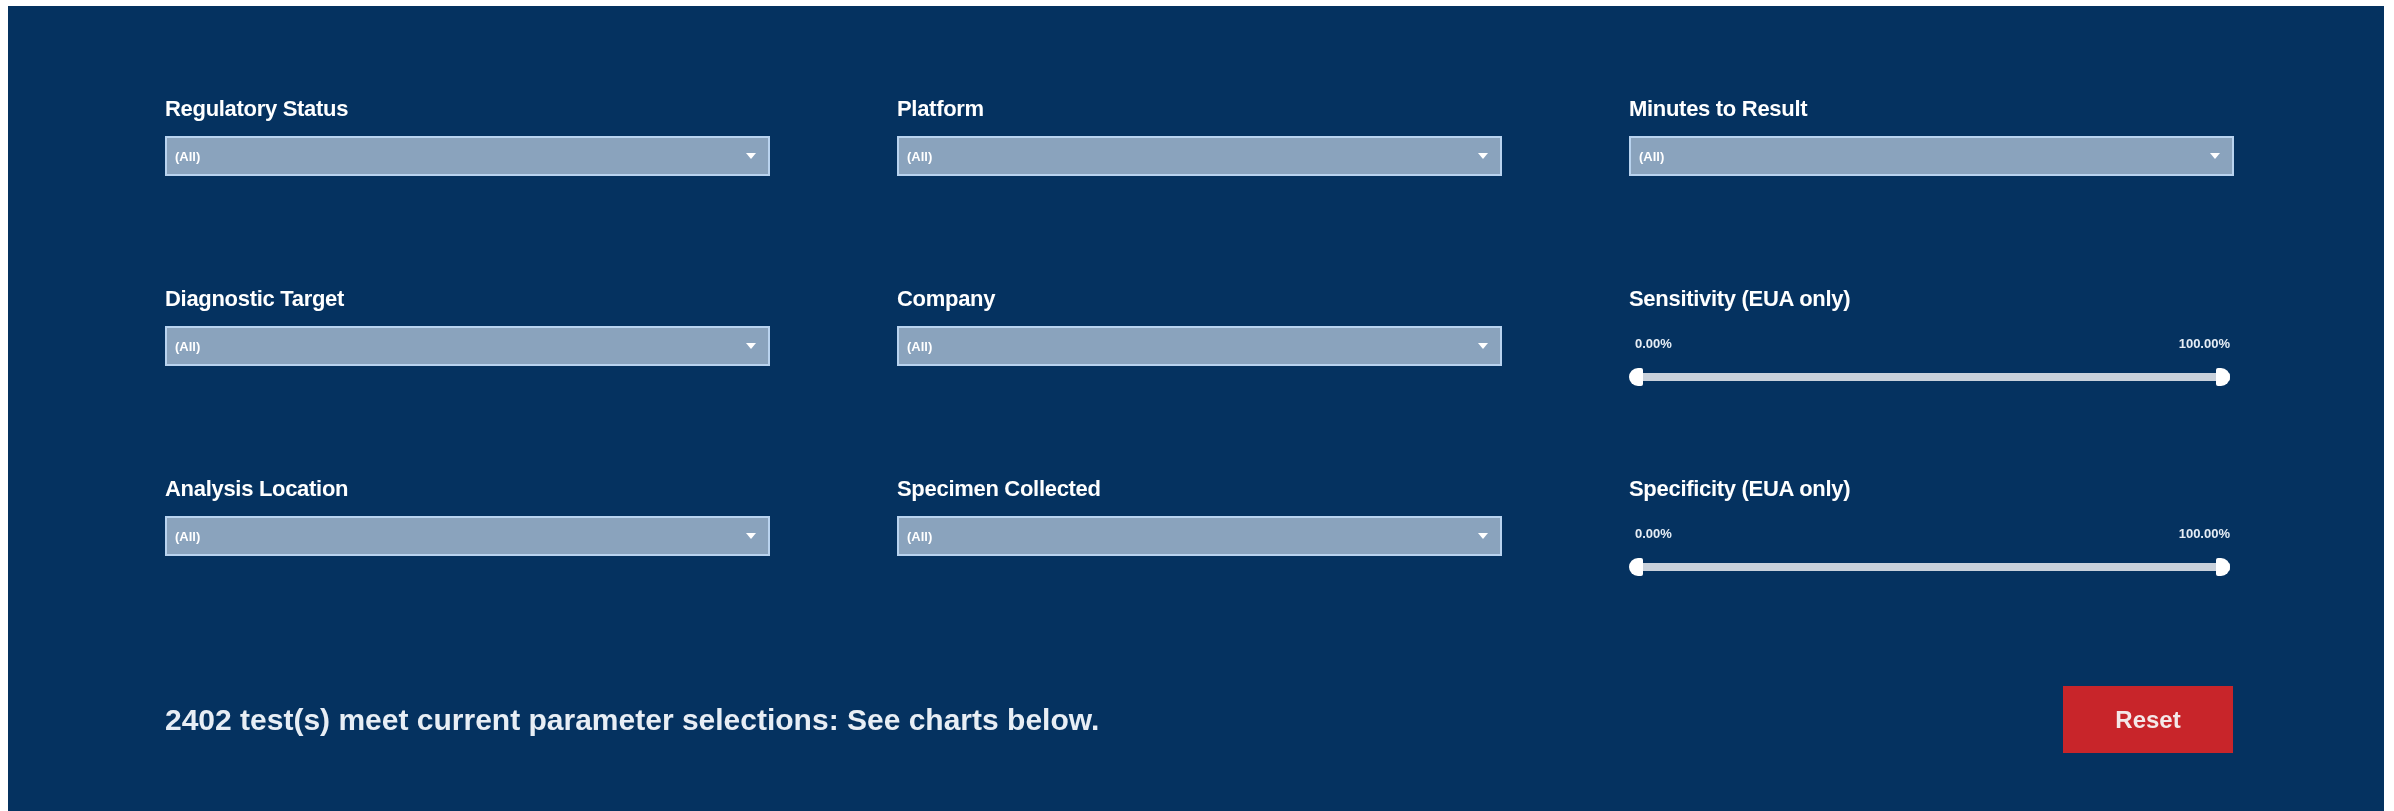 The width and height of the screenshot is (2394, 811). What do you see at coordinates (947, 299) in the screenshot?
I see `filter-label: Company` at bounding box center [947, 299].